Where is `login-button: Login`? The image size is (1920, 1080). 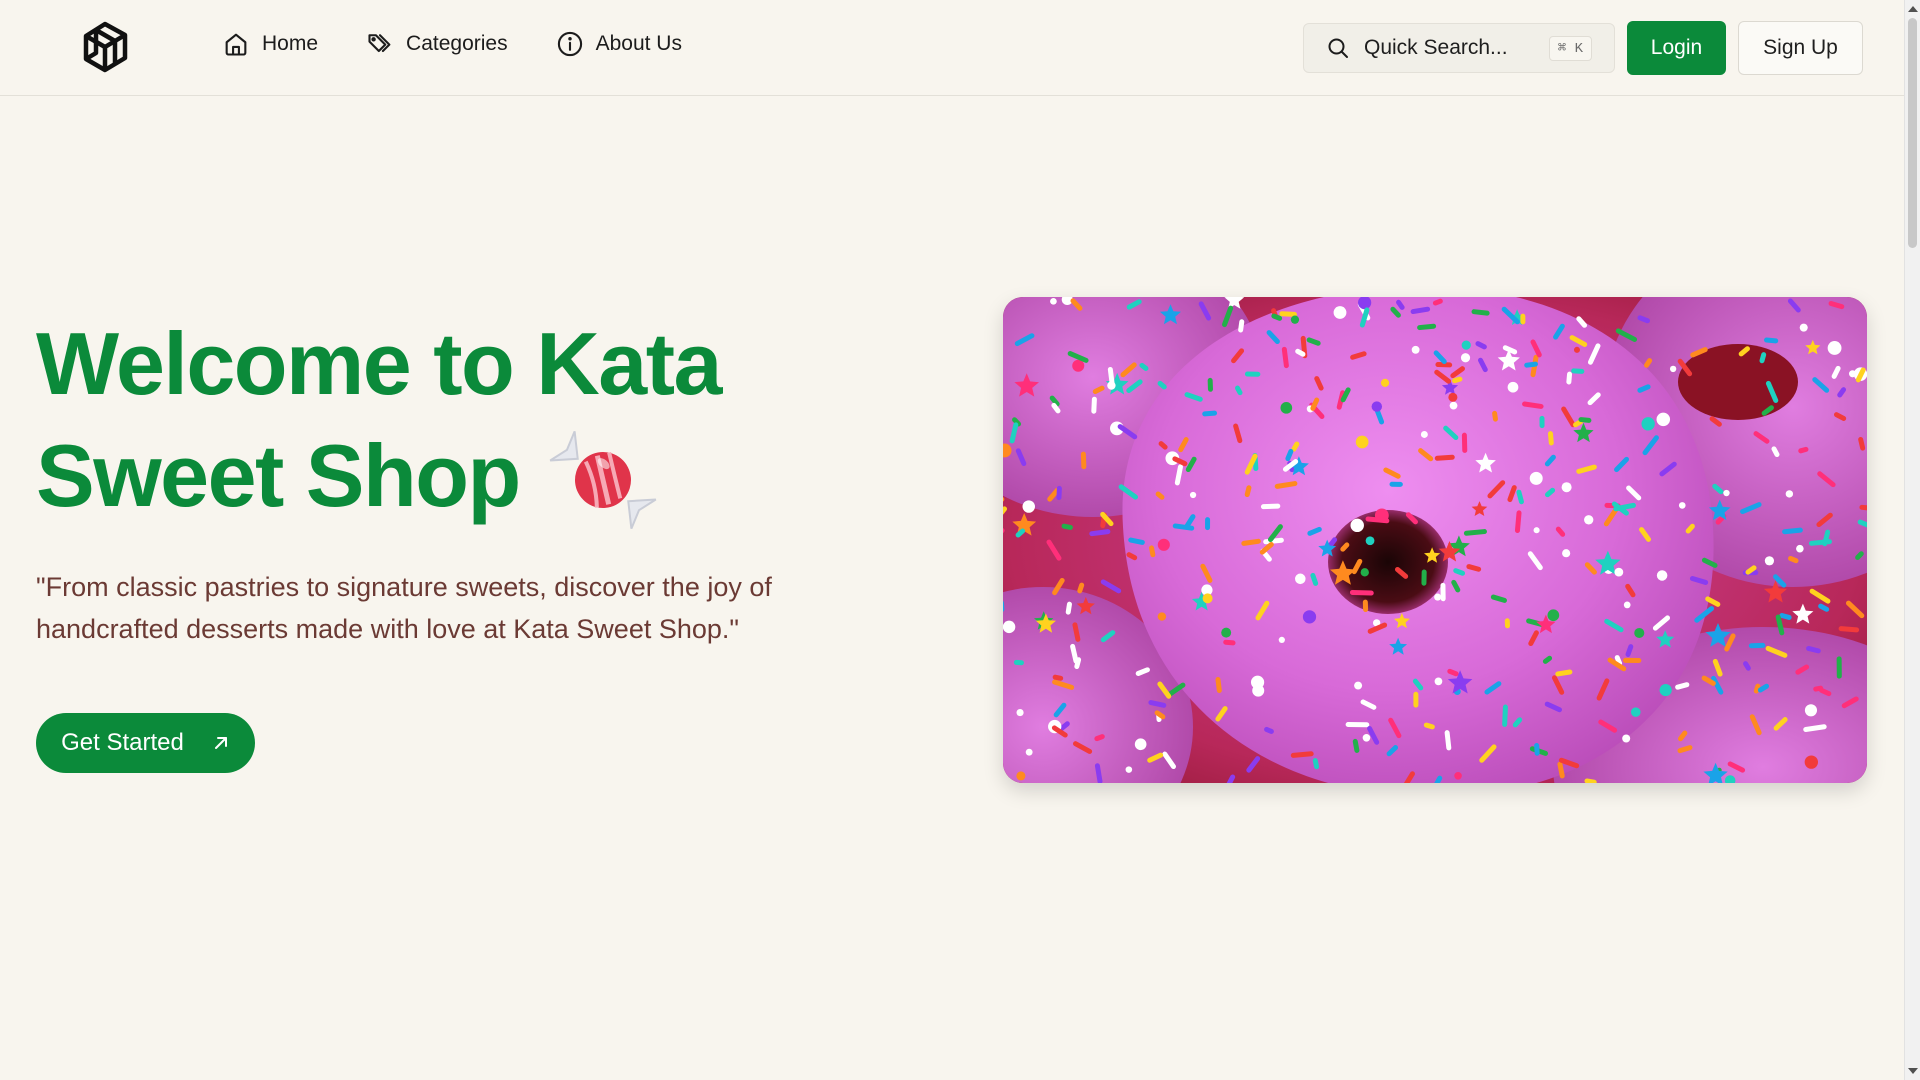
login-button: Login is located at coordinates (1676, 48).